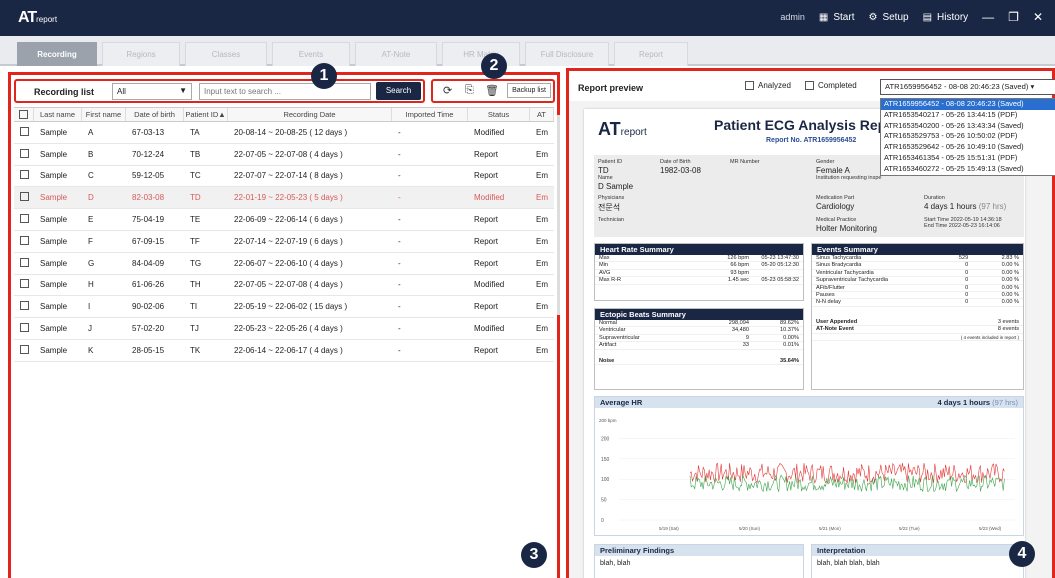  Describe the element at coordinates (195, 132) in the screenshot. I see `cell-patient-id: TA` at that location.